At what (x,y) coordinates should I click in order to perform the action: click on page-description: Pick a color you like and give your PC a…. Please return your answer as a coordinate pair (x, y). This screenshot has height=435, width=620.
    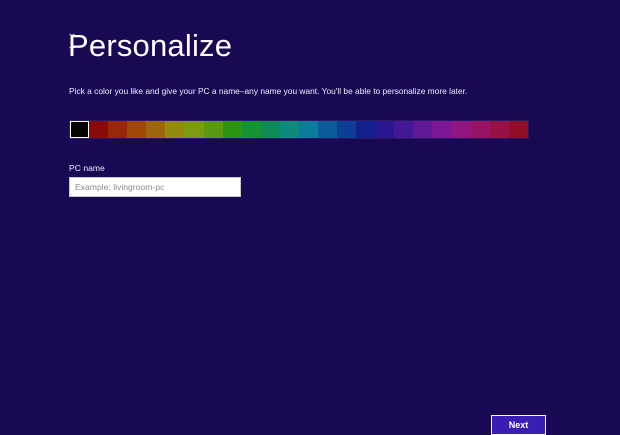
    Looking at the image, I should click on (268, 91).